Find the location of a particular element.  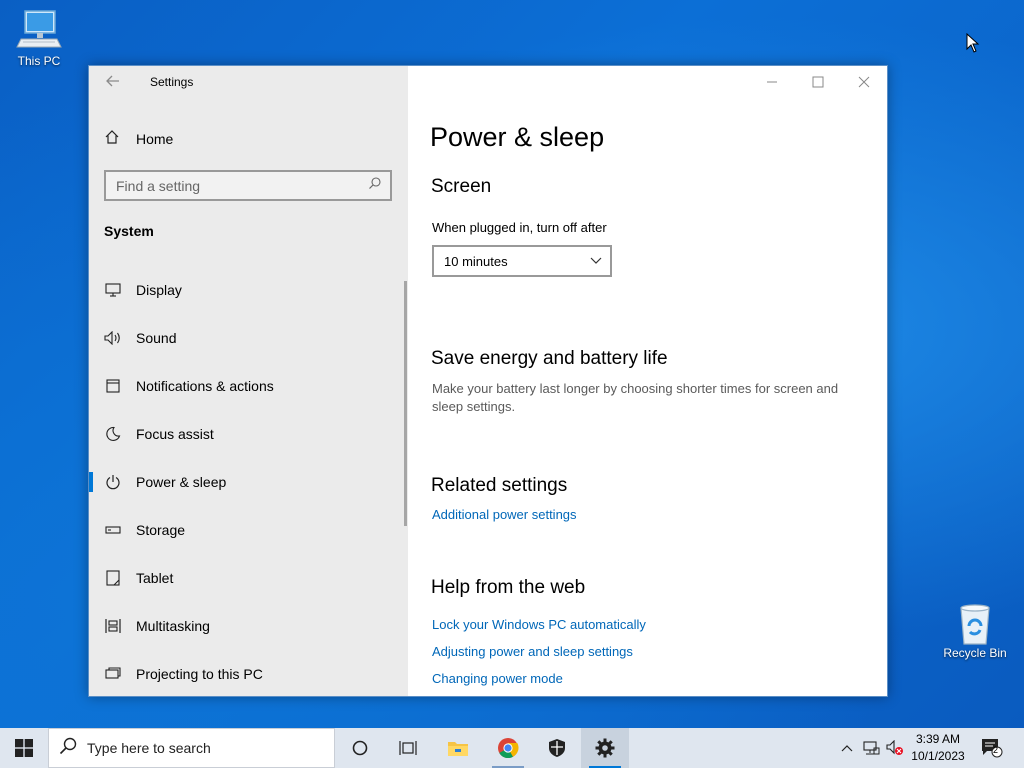

minimize-icon is located at coordinates (772, 82).